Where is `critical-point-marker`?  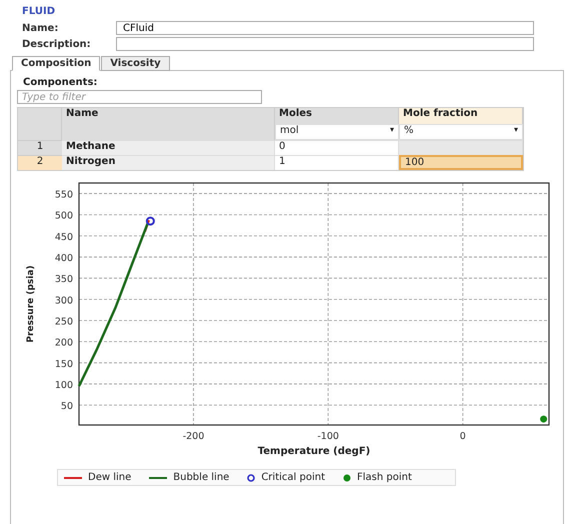
critical-point-marker is located at coordinates (150, 221).